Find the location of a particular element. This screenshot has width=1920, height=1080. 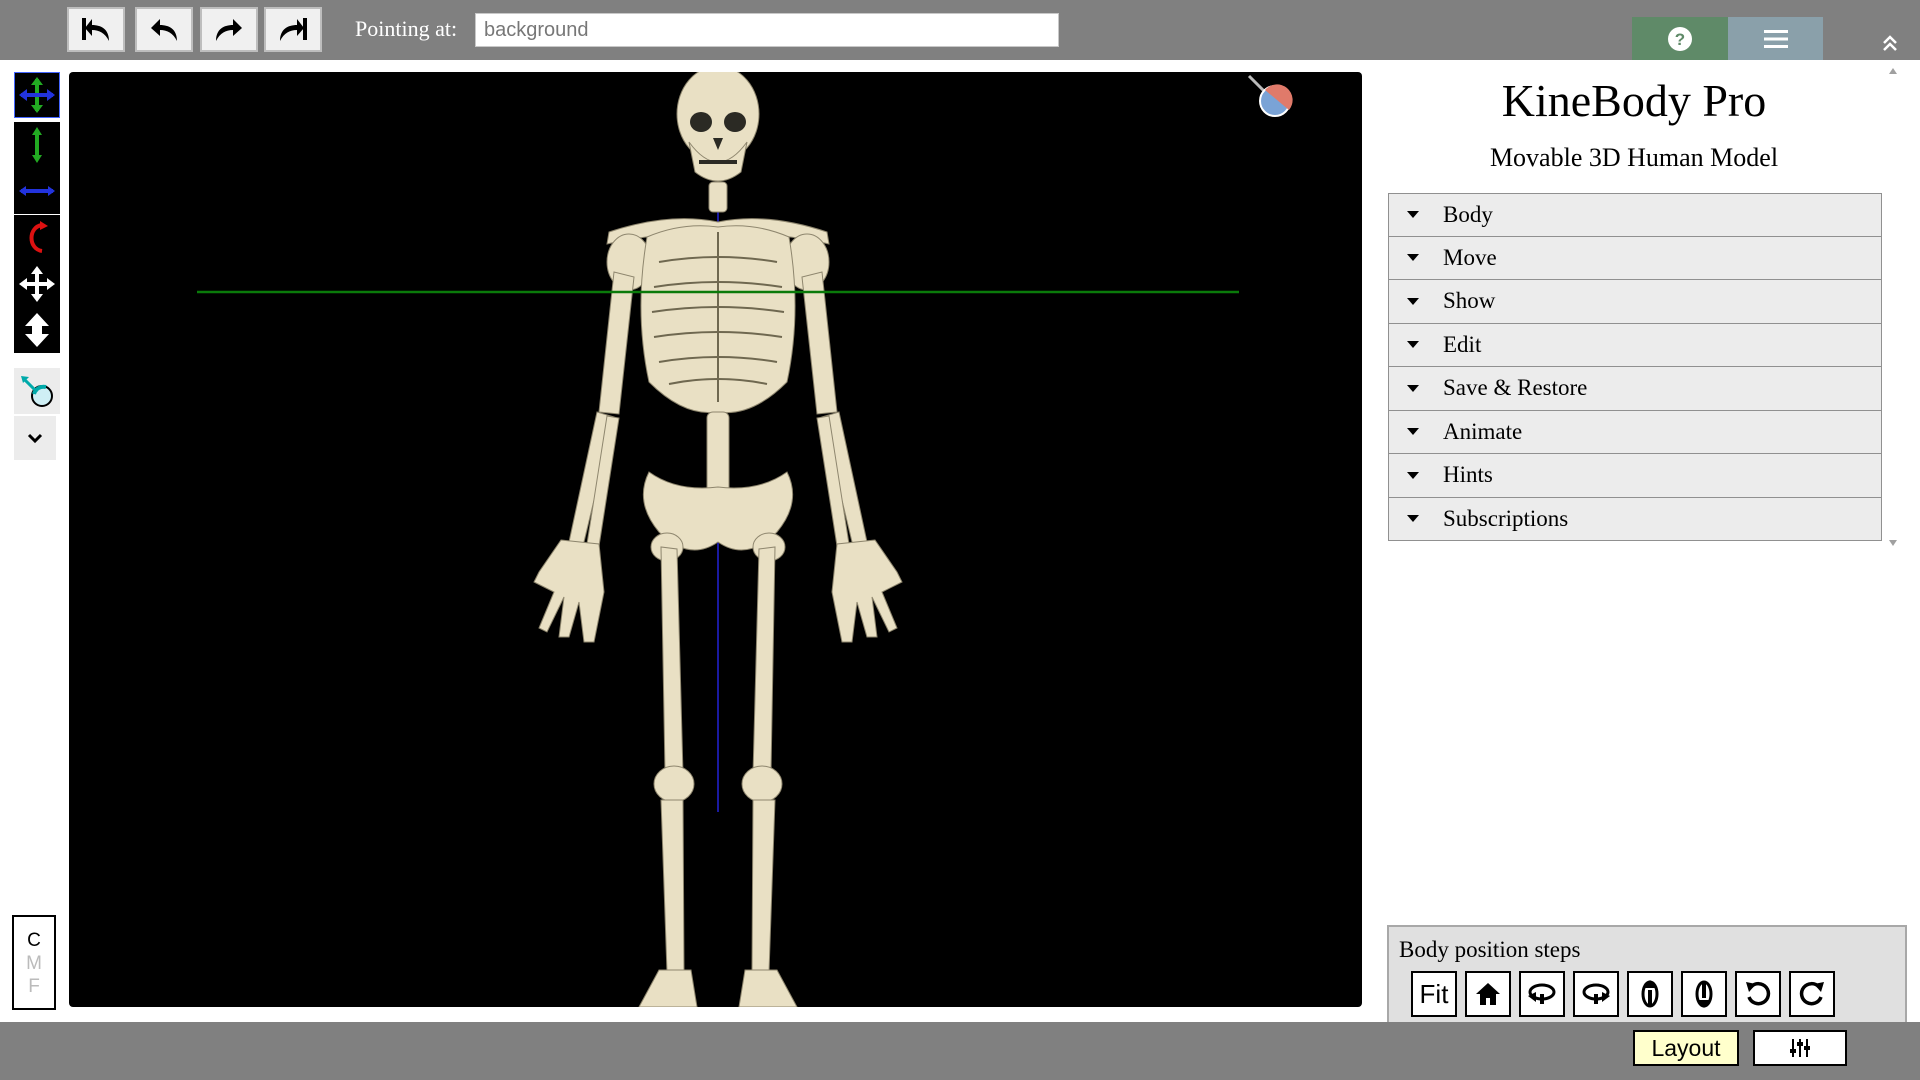

cmf-m-option: M is located at coordinates (34, 963).